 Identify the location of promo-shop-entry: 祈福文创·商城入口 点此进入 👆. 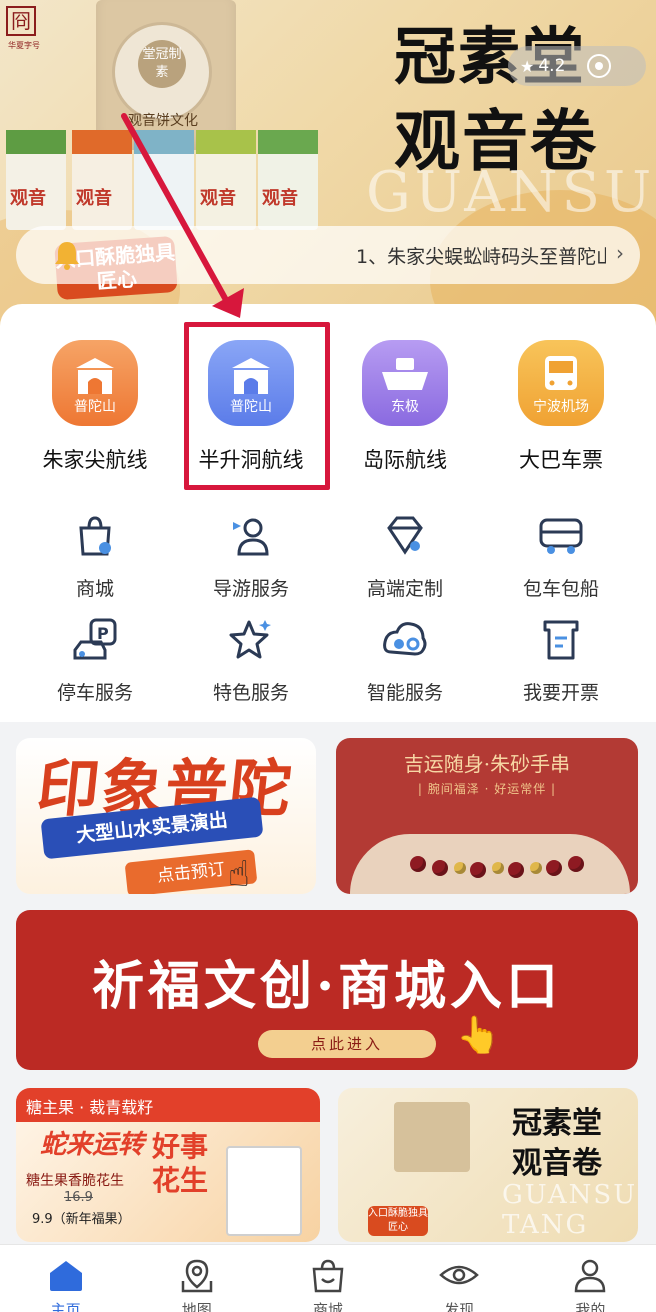
(327, 990).